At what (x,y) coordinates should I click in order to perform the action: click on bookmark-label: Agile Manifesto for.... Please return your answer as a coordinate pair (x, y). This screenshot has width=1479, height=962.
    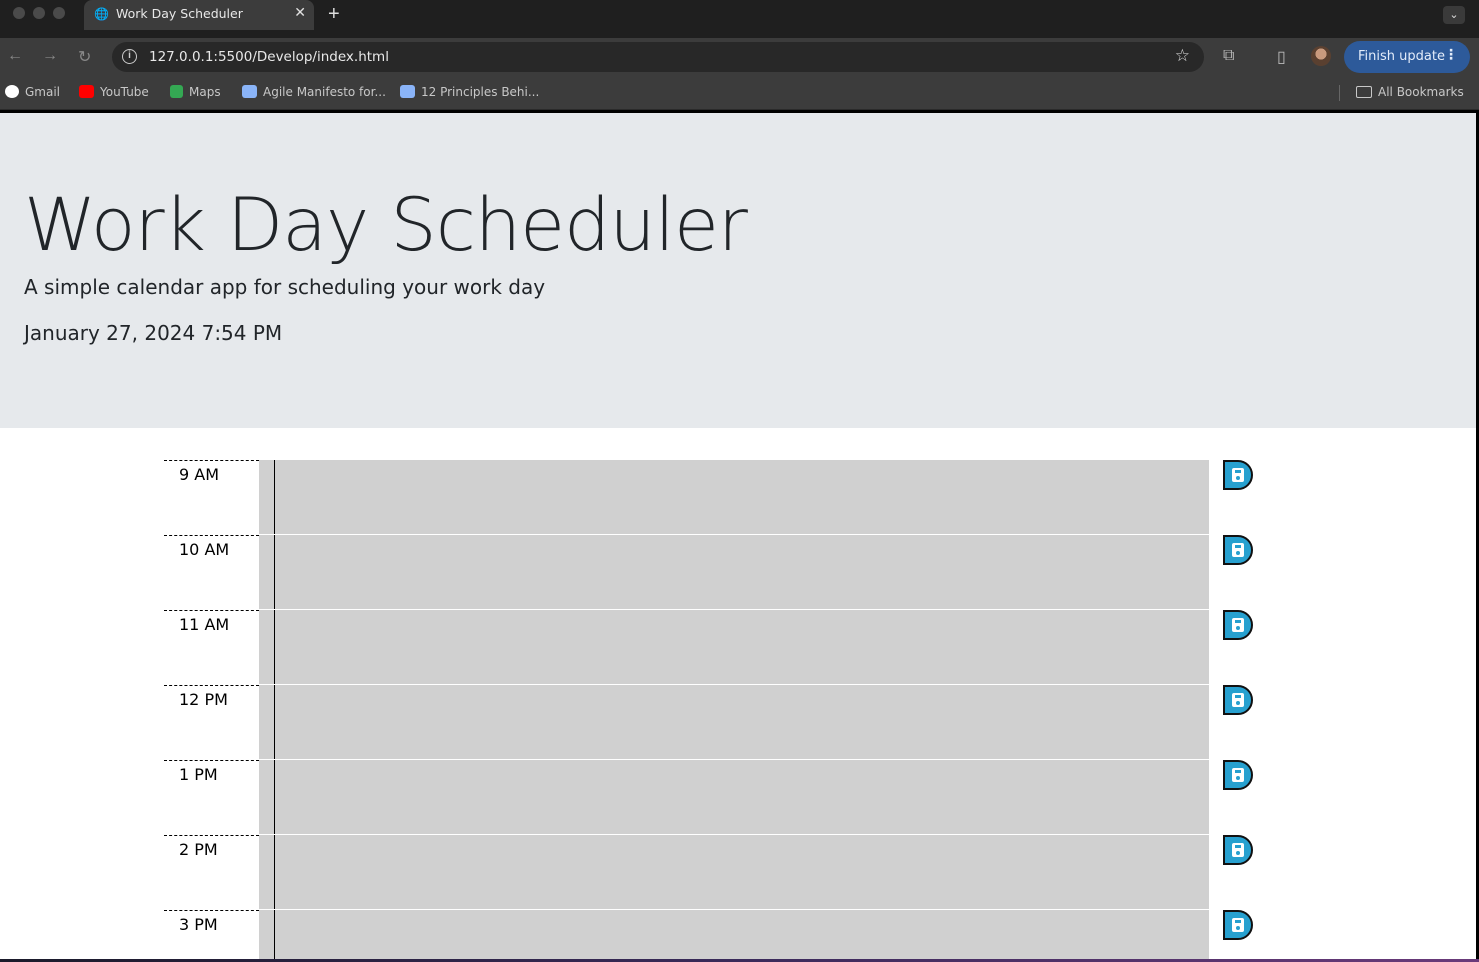
    Looking at the image, I should click on (324, 92).